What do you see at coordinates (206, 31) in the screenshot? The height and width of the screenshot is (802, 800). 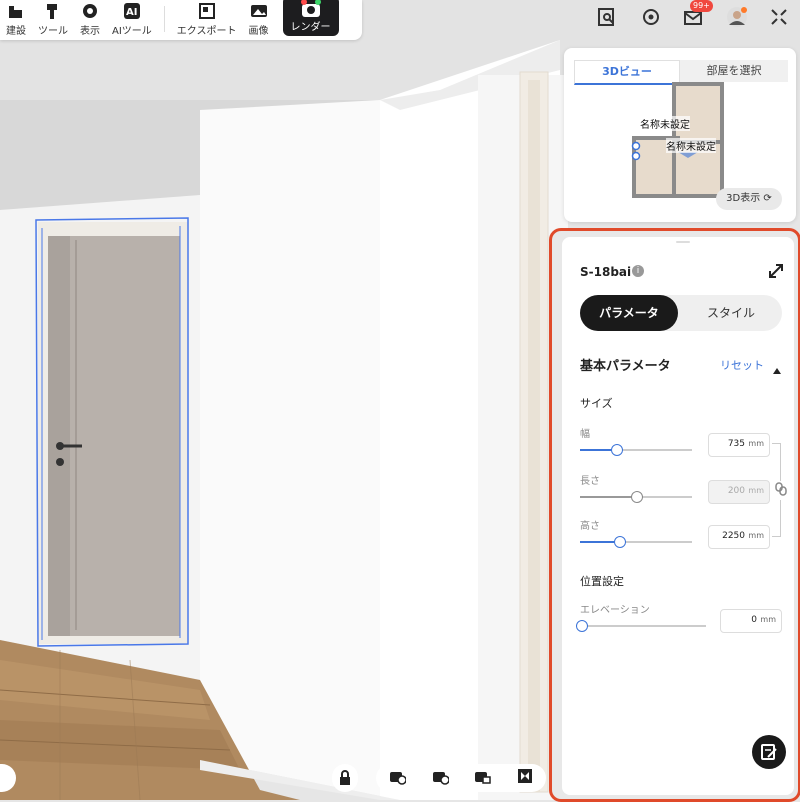 I see `toolbar-export-label: エクスポート` at bounding box center [206, 31].